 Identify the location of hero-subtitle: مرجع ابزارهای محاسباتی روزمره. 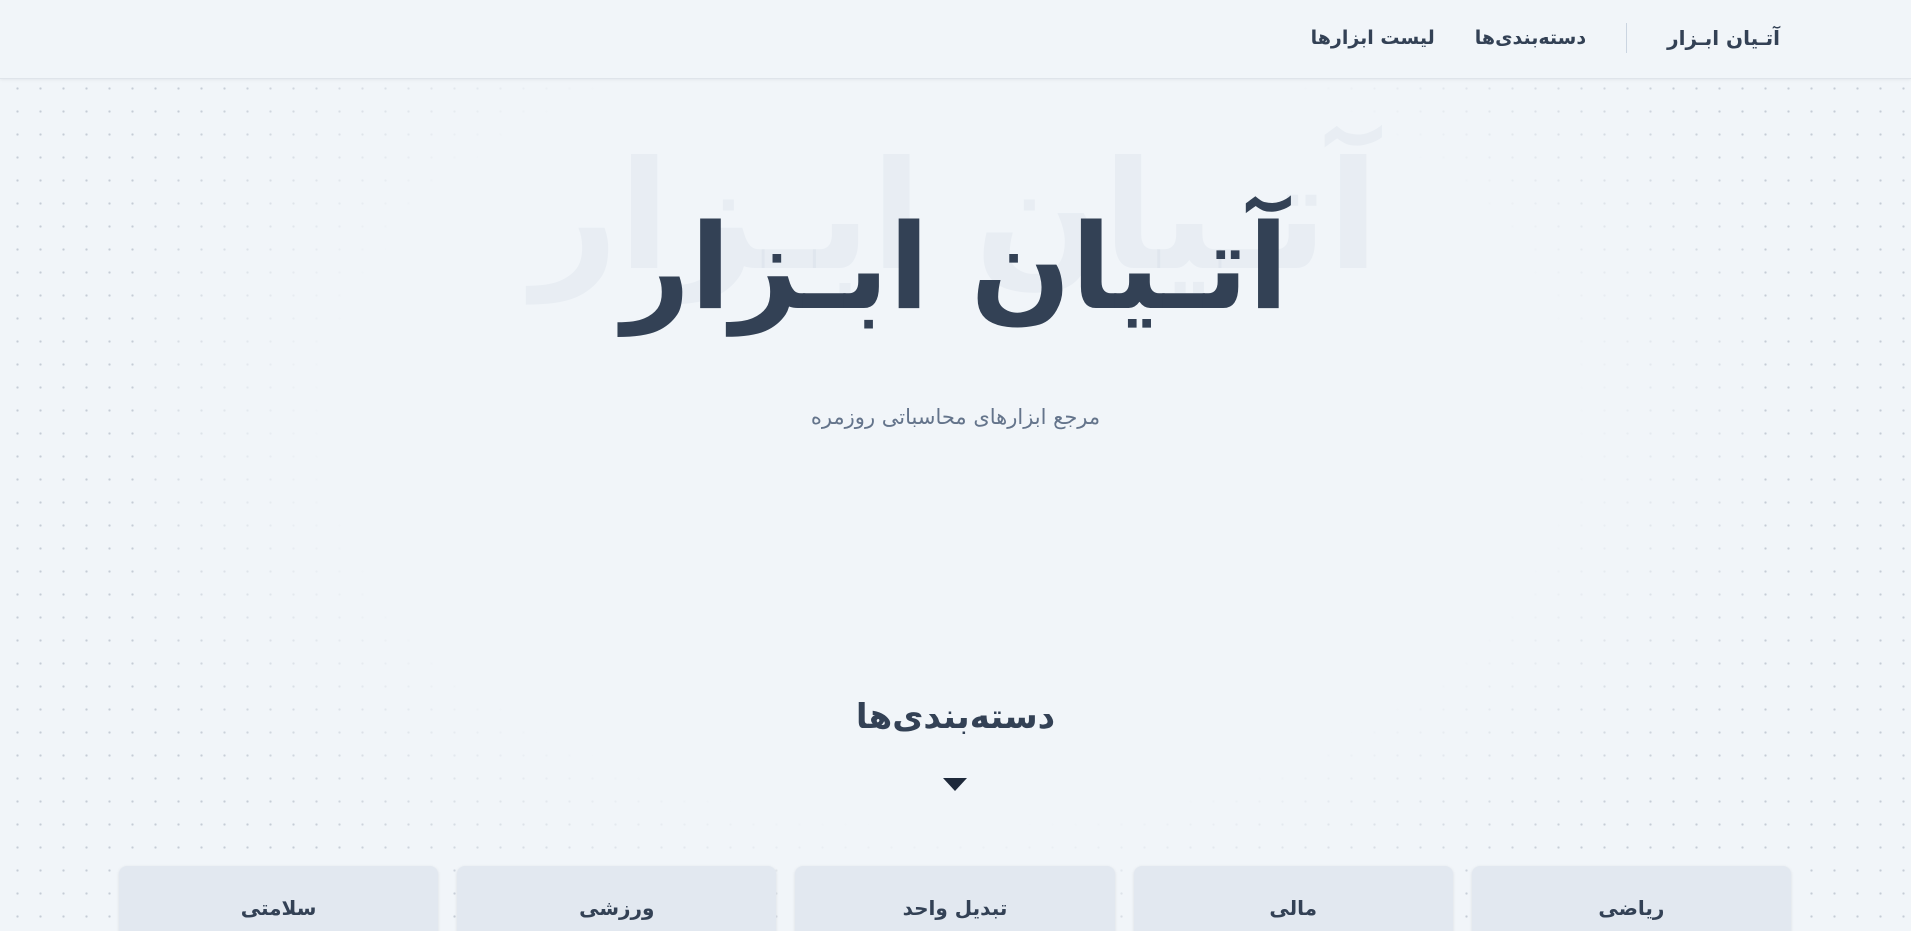
(955, 417).